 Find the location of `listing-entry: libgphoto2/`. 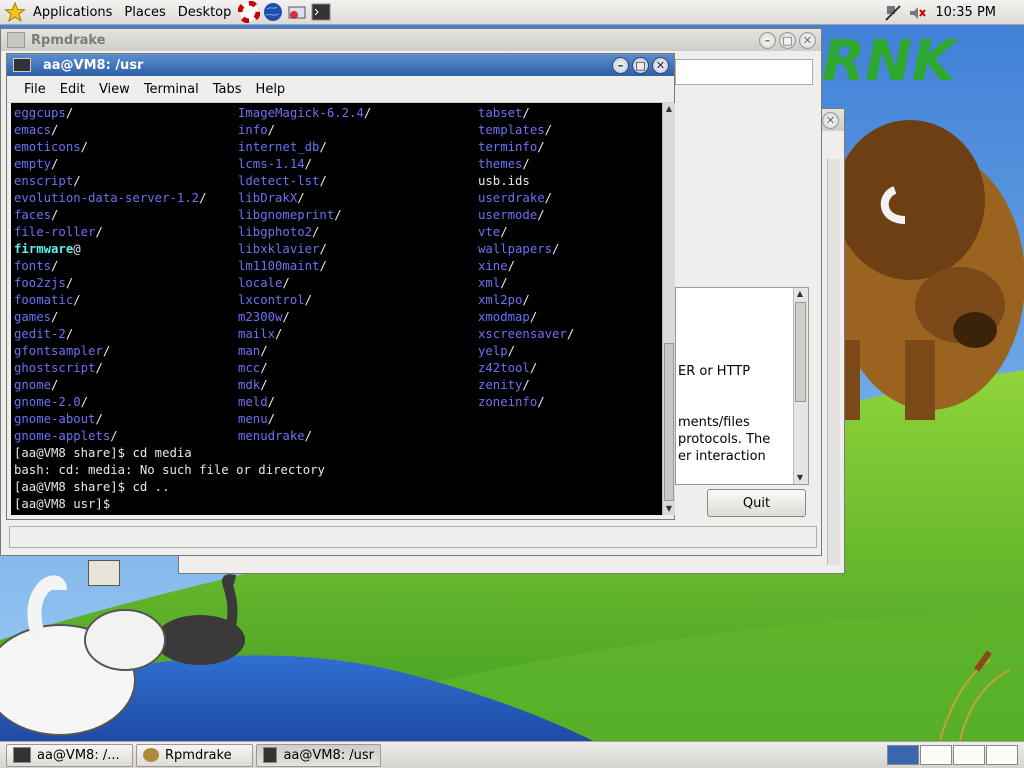

listing-entry: libgphoto2/ is located at coordinates (304, 232).